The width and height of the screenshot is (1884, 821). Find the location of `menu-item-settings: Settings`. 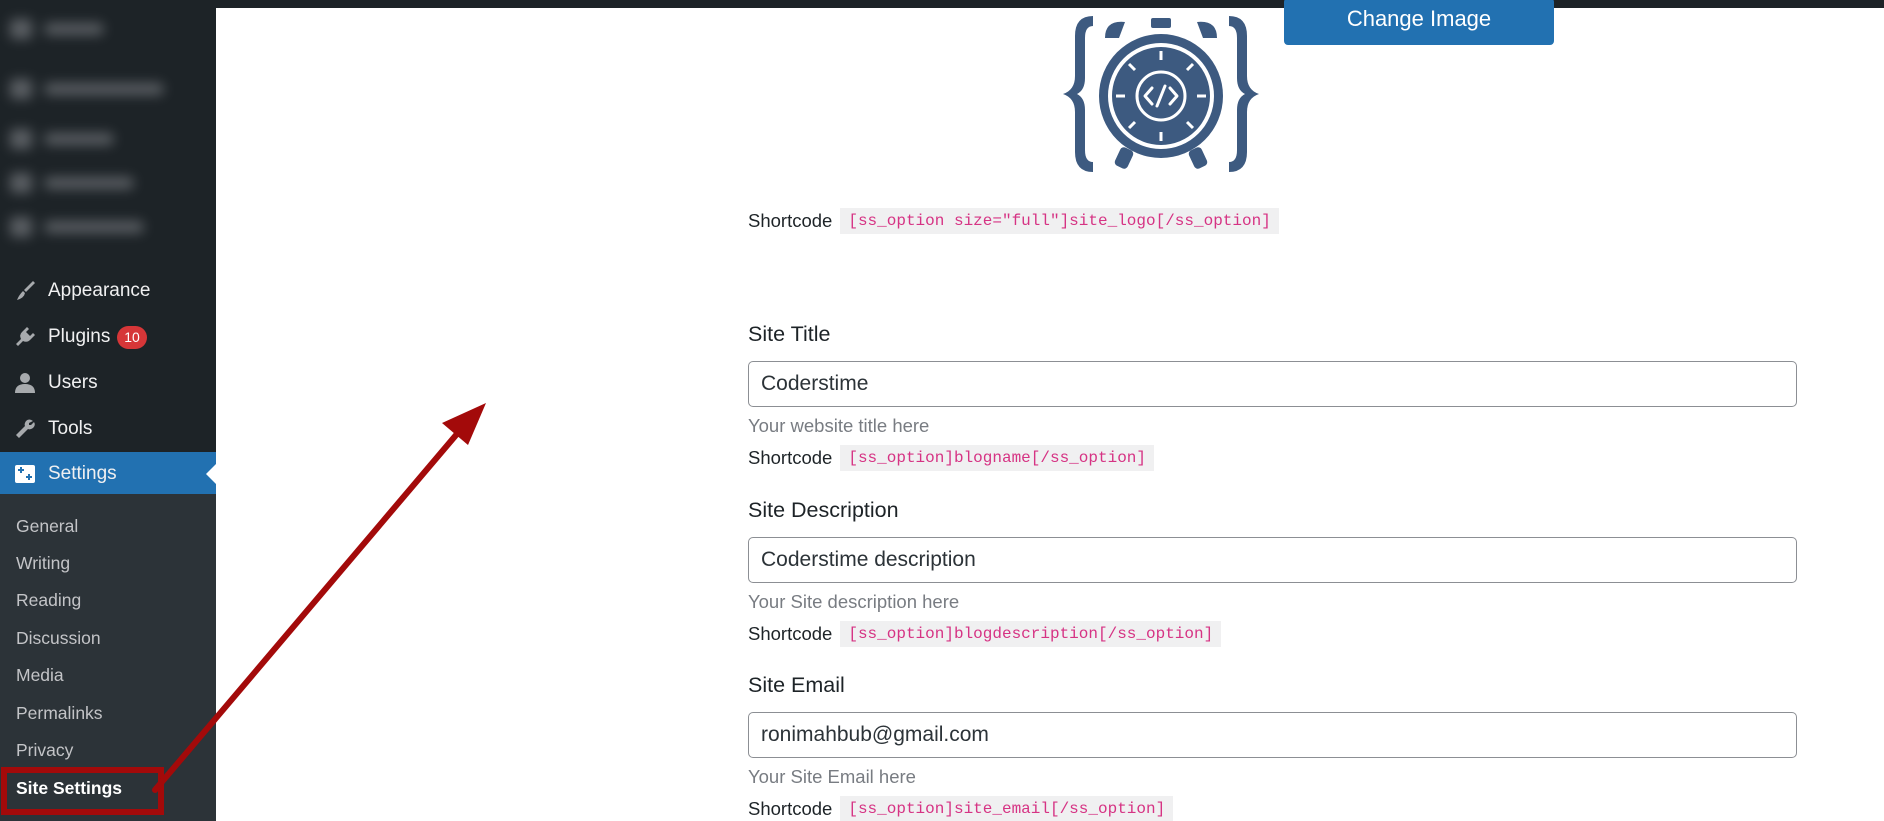

menu-item-settings: Settings is located at coordinates (108, 474).